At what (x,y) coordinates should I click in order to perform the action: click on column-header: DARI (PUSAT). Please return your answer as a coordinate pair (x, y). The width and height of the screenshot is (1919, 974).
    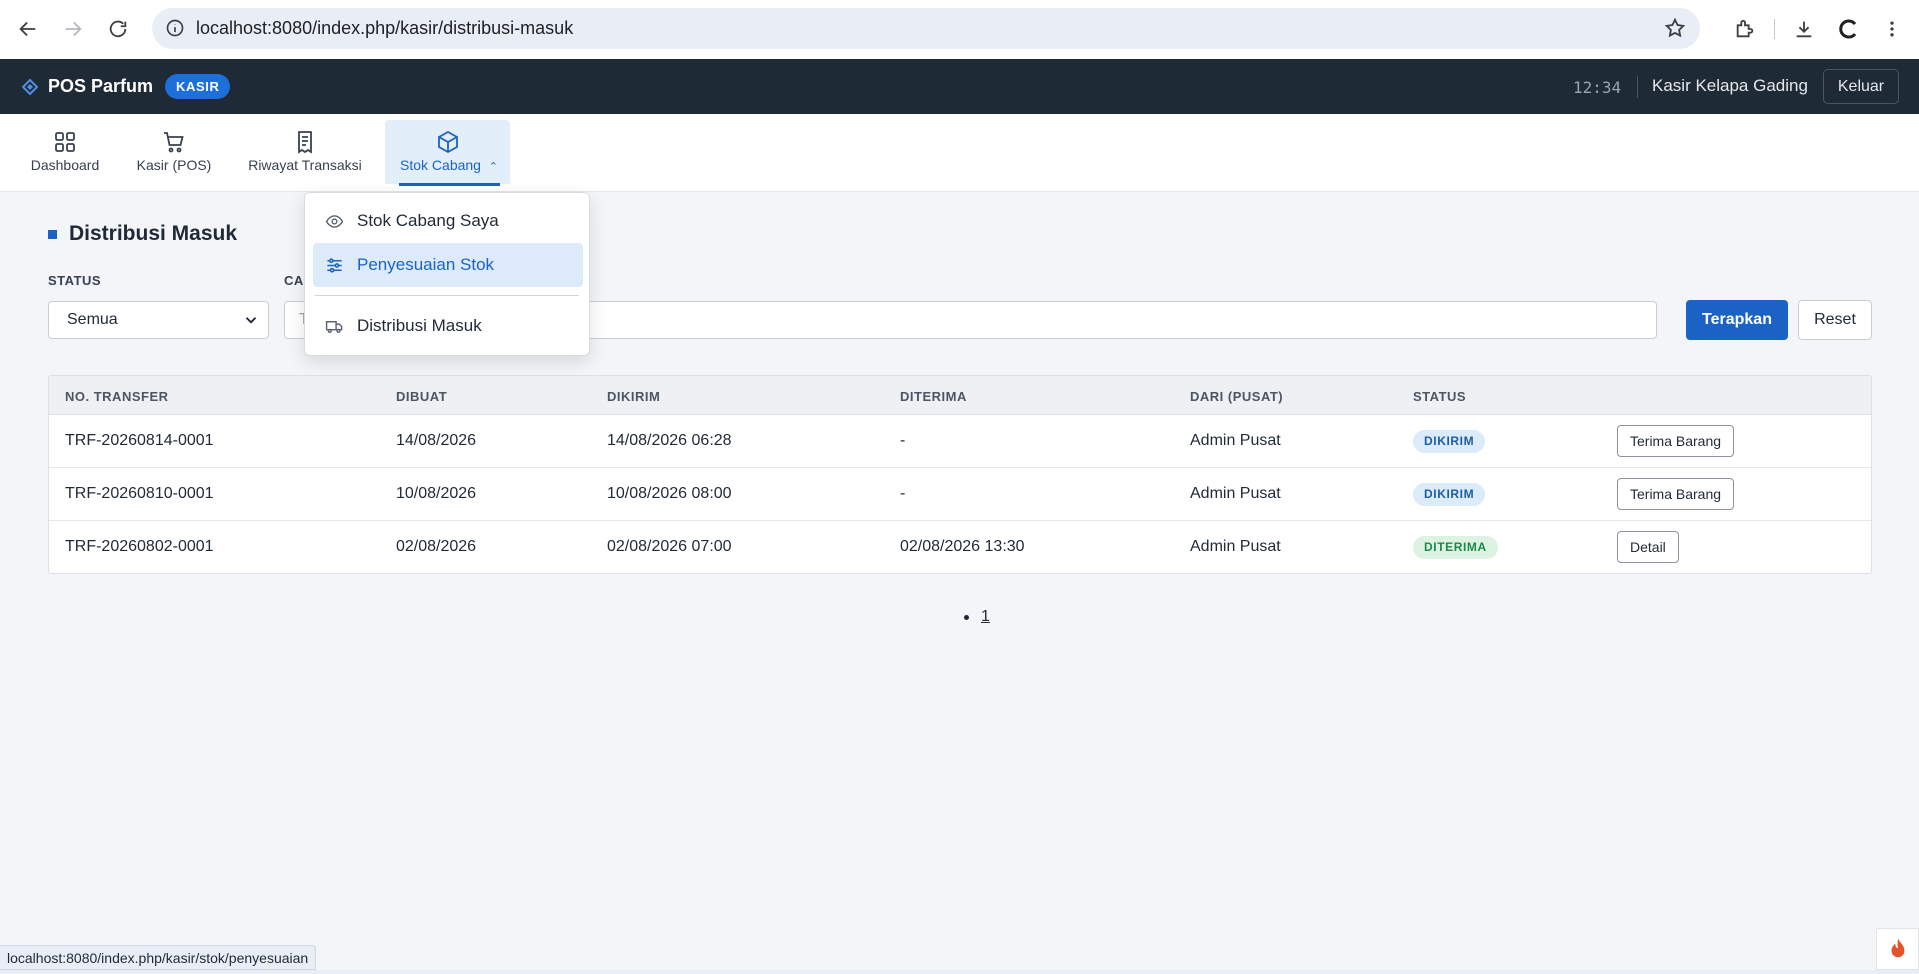
    Looking at the image, I should click on (1237, 396).